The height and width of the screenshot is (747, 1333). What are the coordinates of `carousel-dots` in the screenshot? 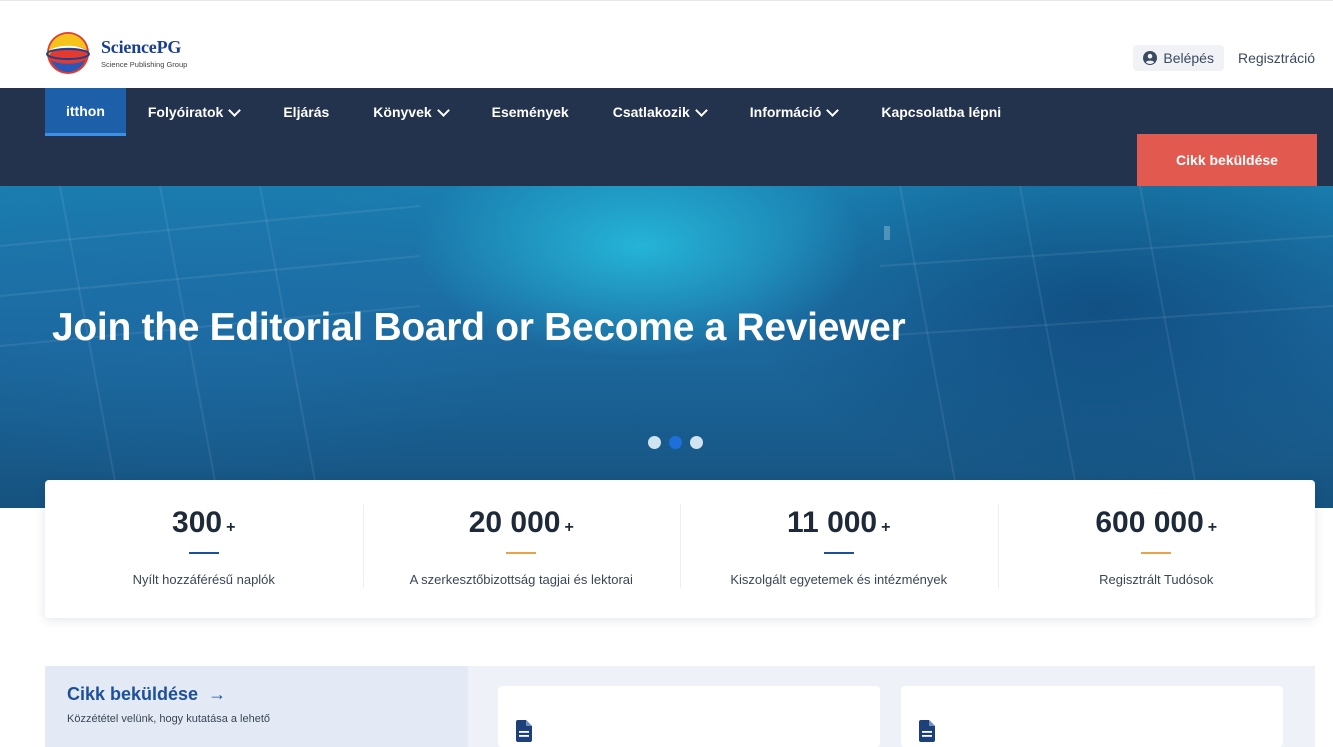 It's located at (675, 442).